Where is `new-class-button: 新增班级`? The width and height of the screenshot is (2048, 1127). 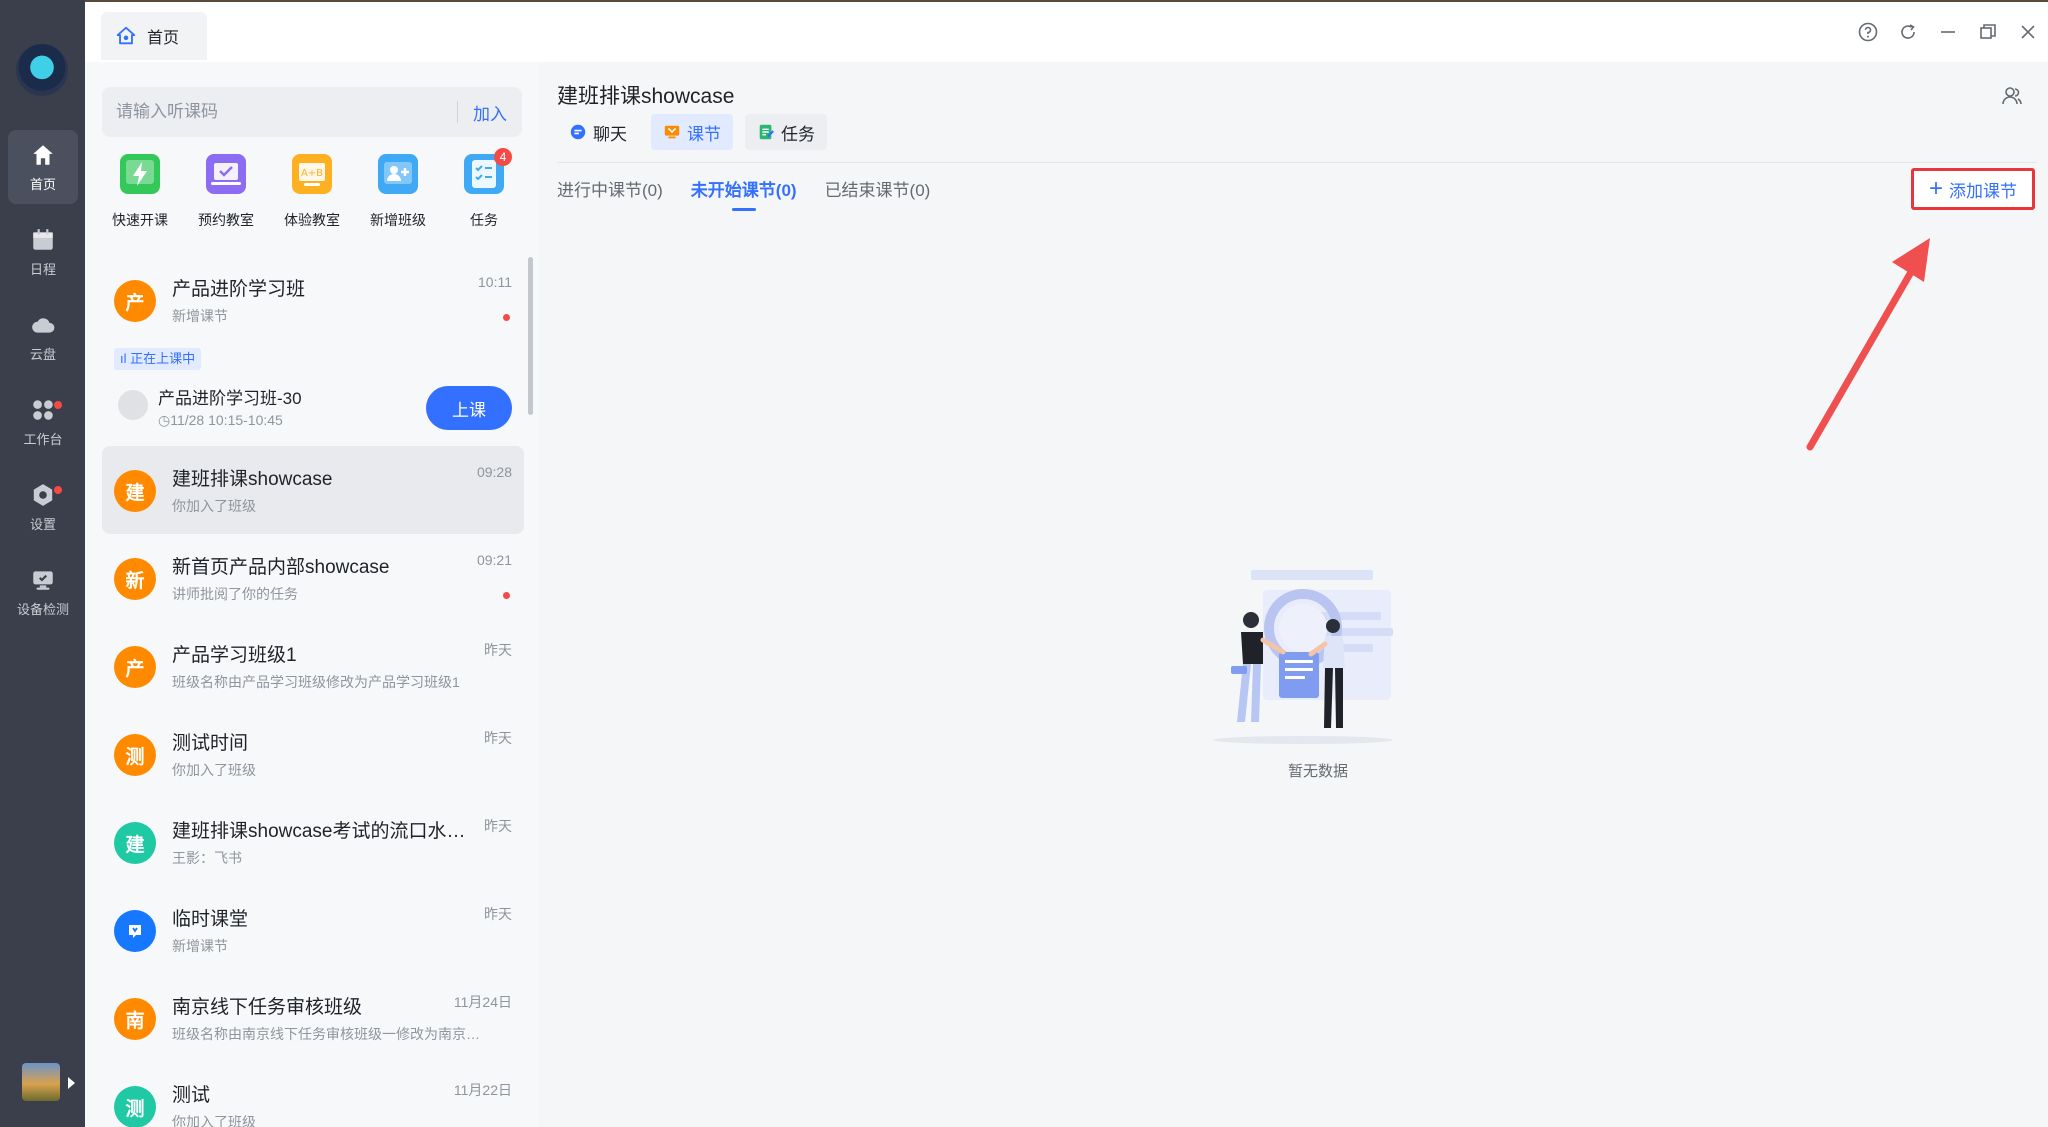
new-class-button: 新增班级 is located at coordinates (398, 192).